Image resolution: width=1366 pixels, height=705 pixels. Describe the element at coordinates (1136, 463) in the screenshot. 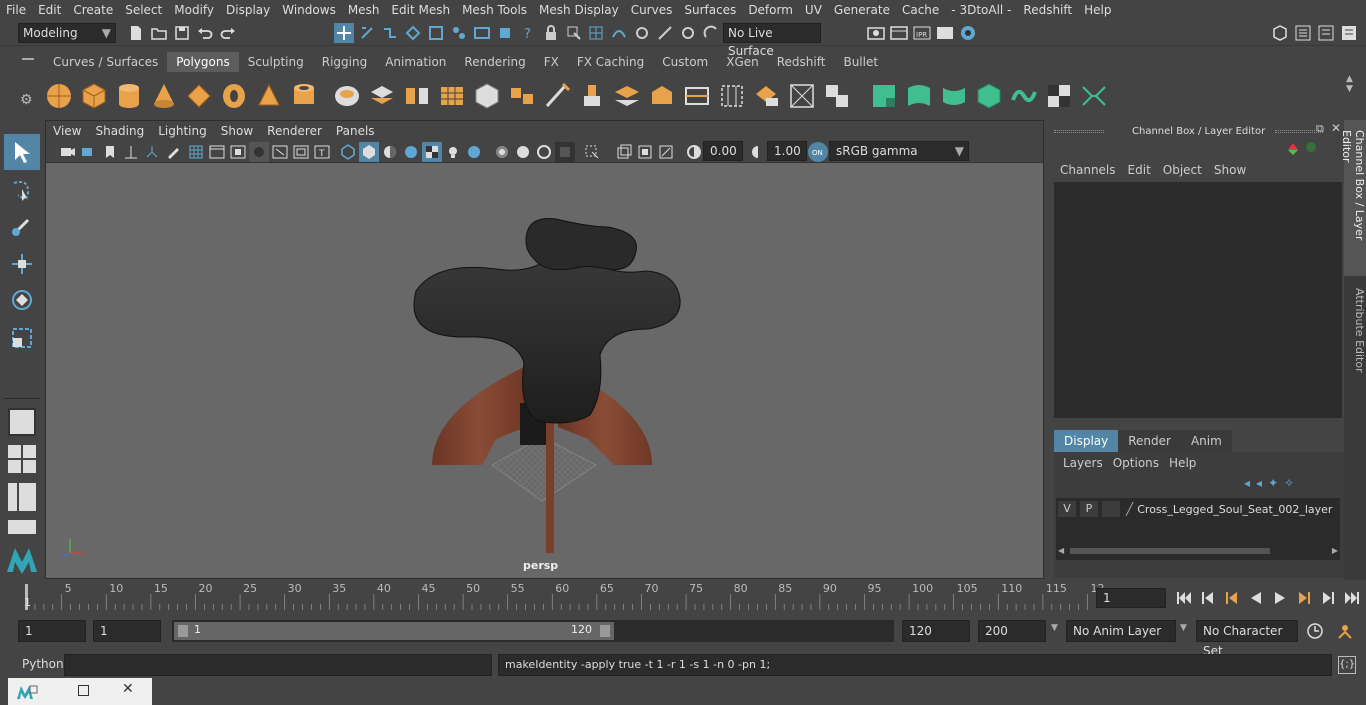

I see `layer-menu-options: Options` at that location.